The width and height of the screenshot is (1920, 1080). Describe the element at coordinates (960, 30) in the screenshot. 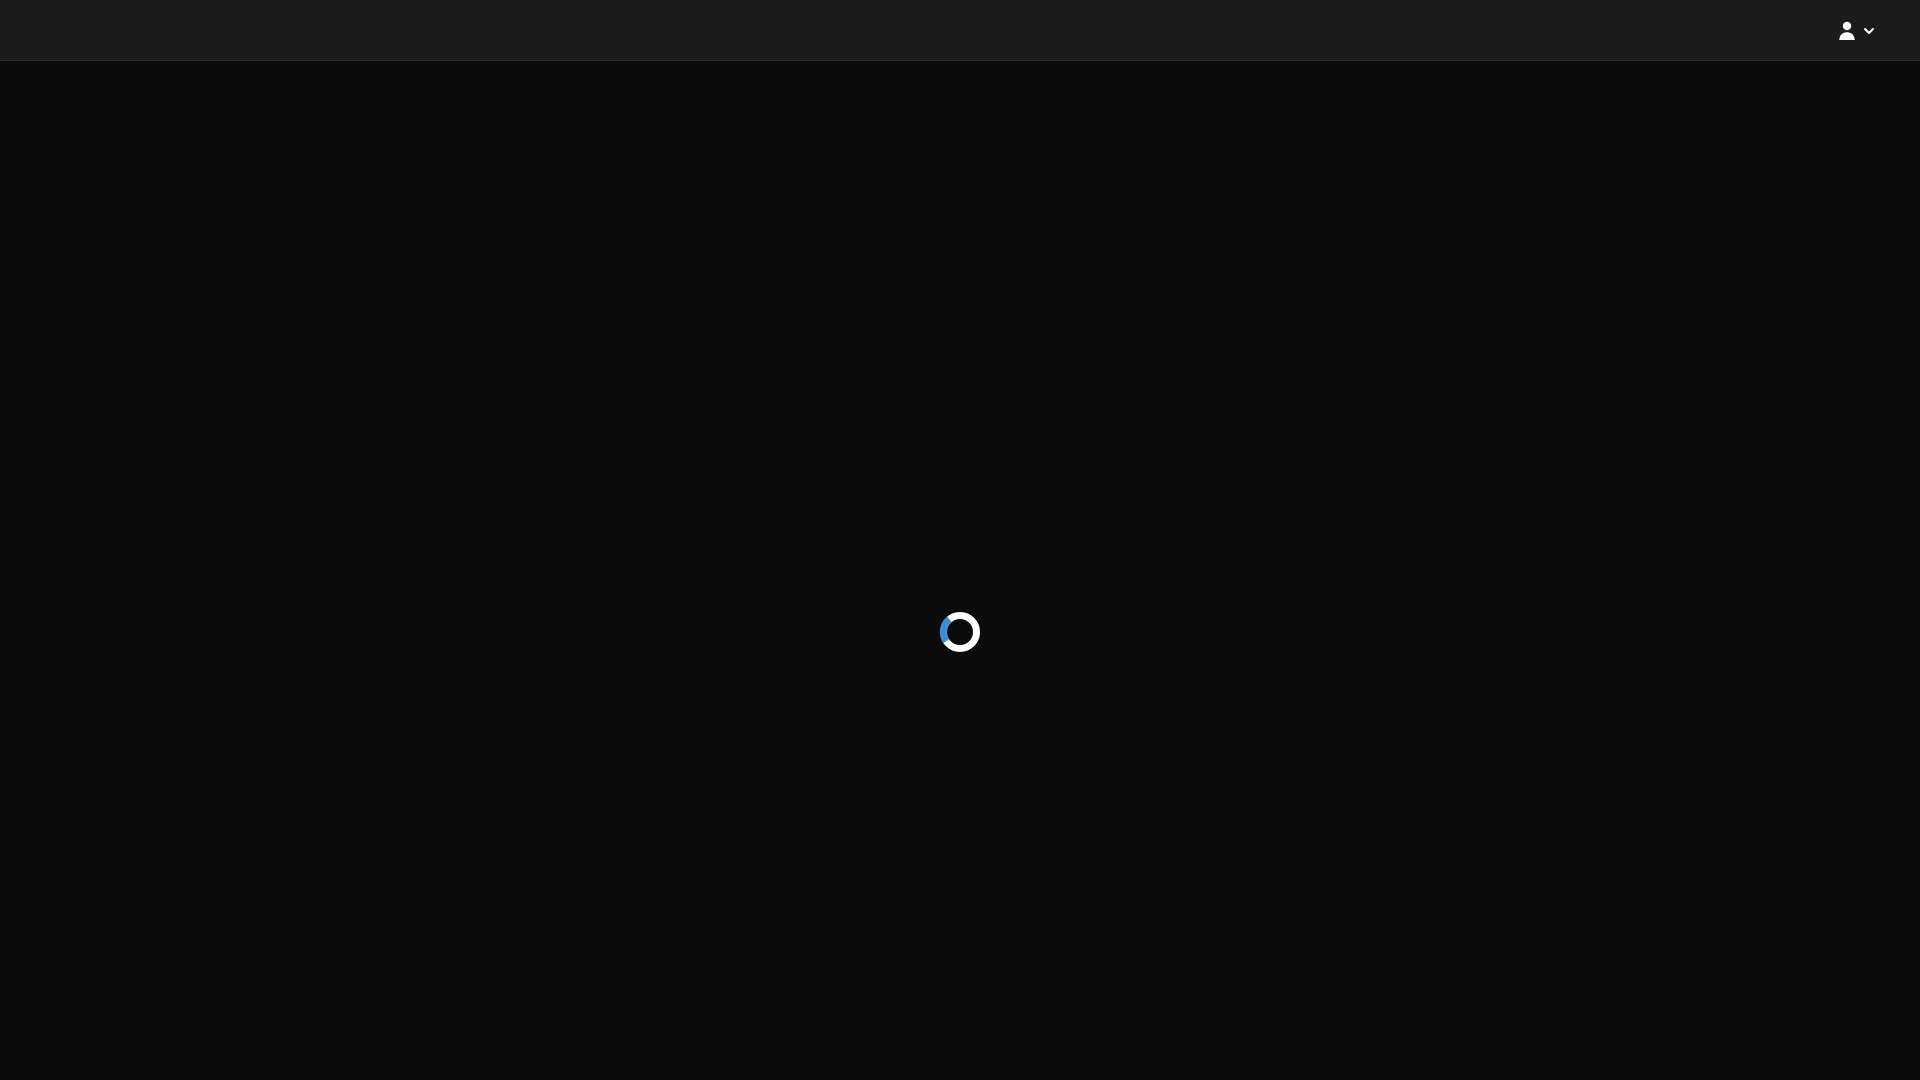

I see `top-navigation-bar` at that location.